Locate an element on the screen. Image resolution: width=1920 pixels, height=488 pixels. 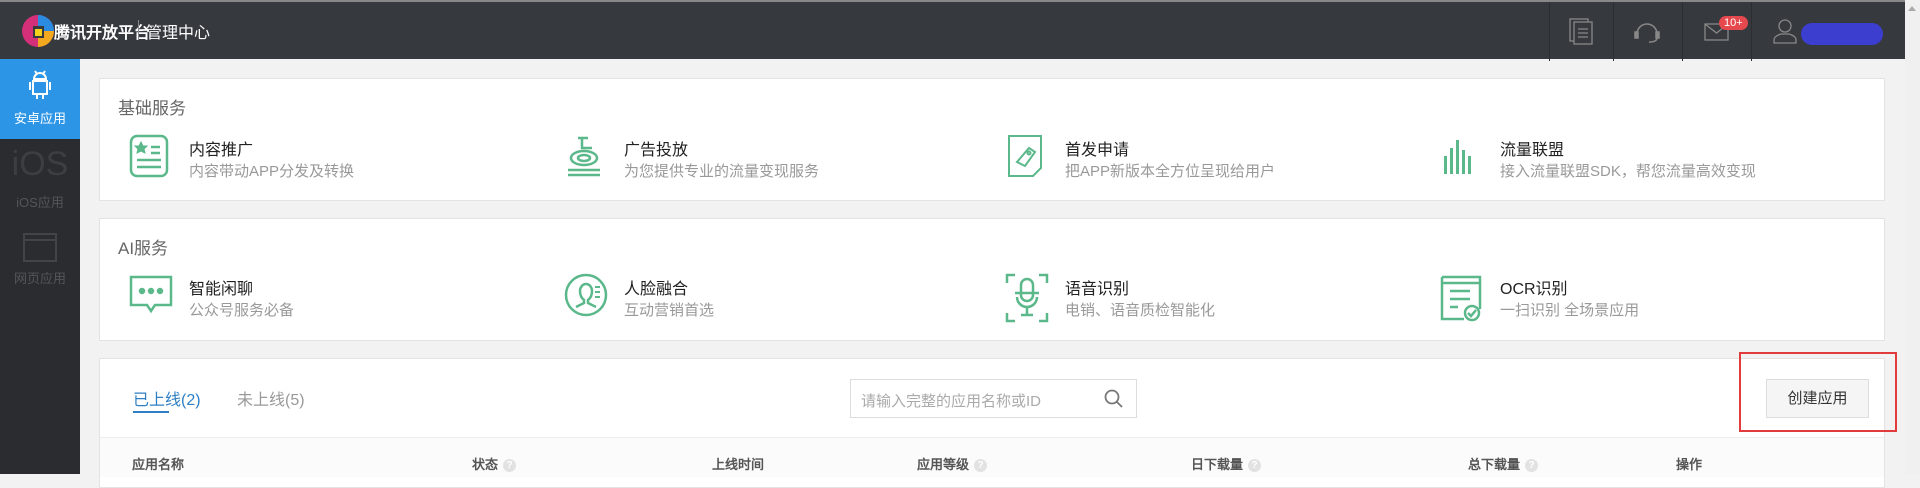
active-tab-underline is located at coordinates (151, 412).